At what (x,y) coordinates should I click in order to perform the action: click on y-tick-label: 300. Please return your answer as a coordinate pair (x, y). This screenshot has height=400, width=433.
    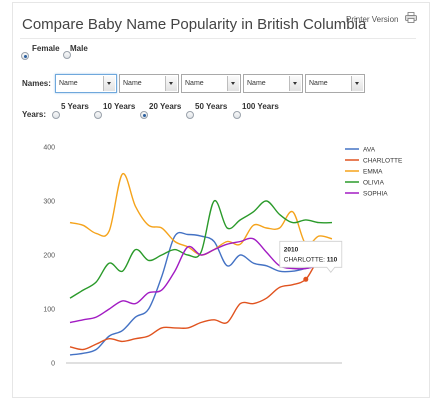
    Looking at the image, I should click on (49, 202).